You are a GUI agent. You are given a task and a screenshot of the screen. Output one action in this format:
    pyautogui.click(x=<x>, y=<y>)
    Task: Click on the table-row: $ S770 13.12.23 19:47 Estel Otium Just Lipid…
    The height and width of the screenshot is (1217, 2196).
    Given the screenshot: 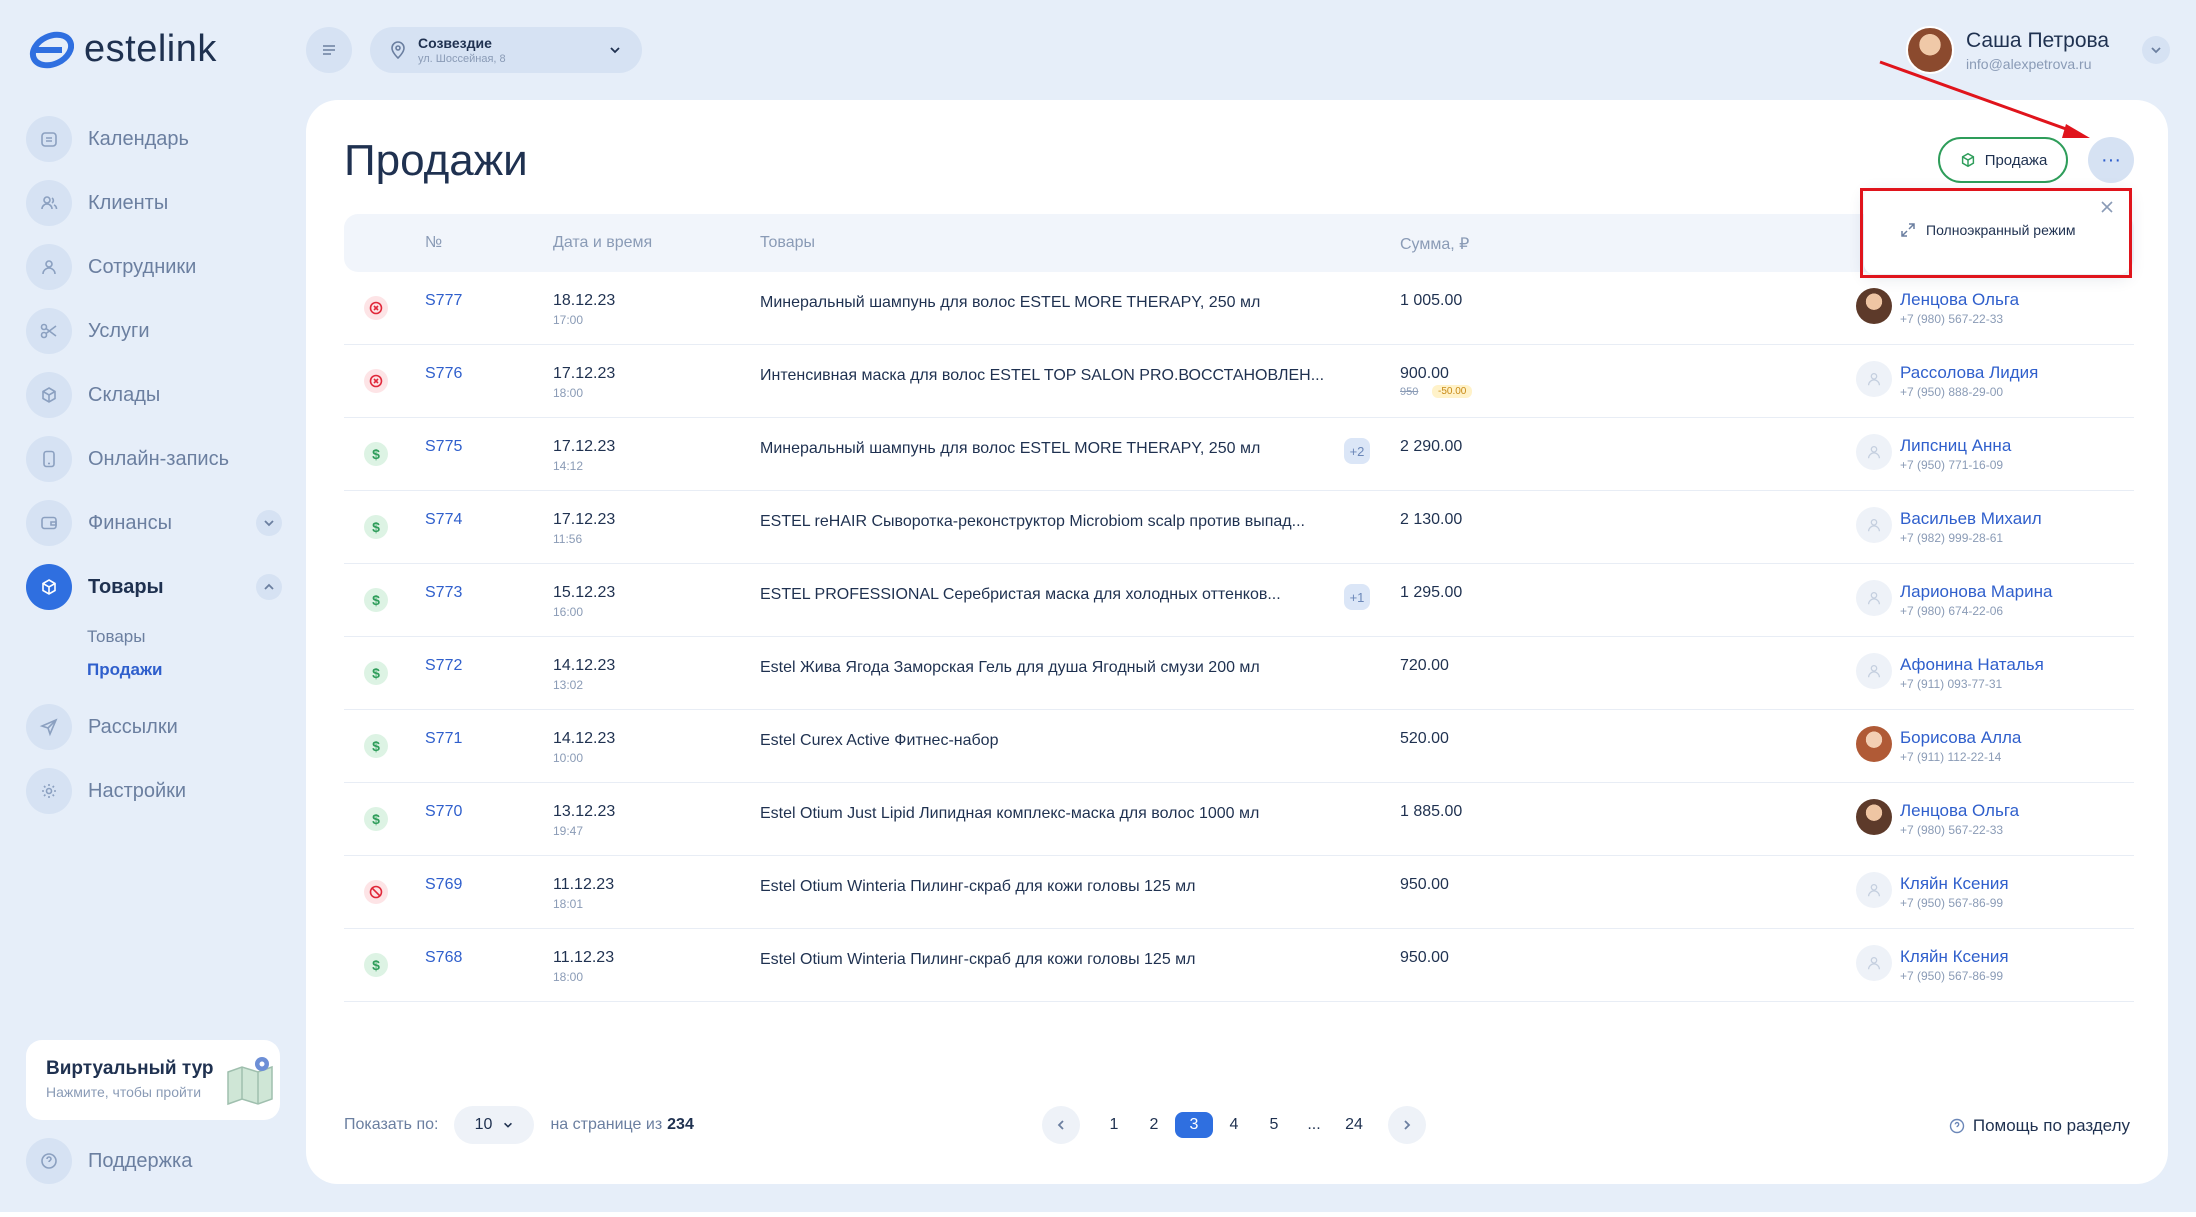 What is the action you would take?
    pyautogui.click(x=1239, y=819)
    